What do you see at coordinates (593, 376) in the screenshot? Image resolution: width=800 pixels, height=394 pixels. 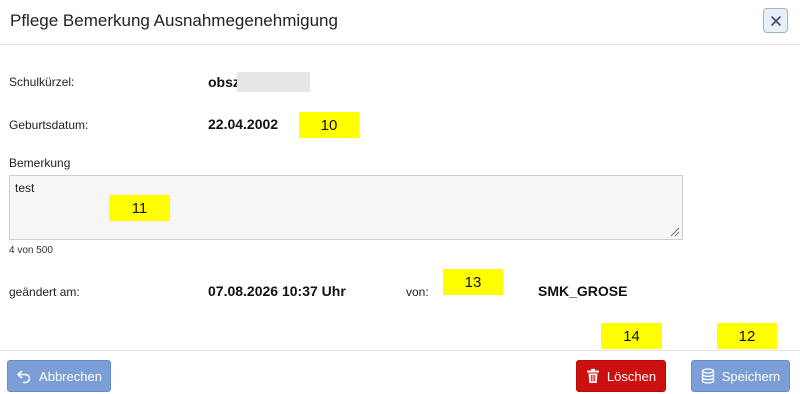 I see `trash-icon` at bounding box center [593, 376].